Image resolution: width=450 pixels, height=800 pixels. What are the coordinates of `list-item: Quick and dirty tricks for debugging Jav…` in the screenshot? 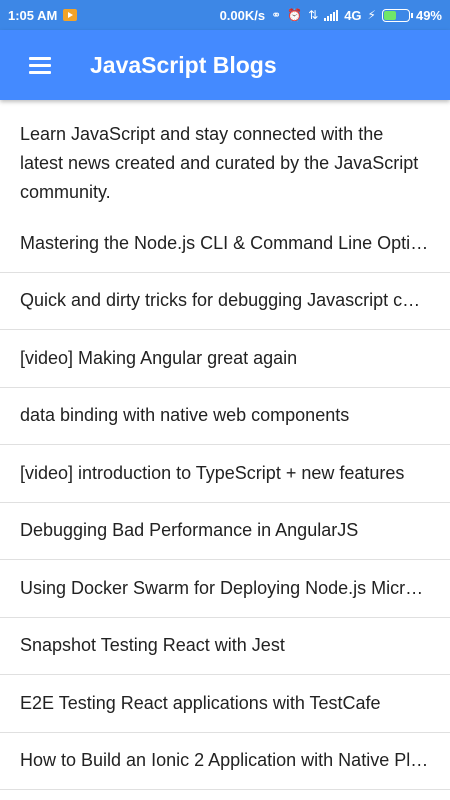 It's located at (225, 301).